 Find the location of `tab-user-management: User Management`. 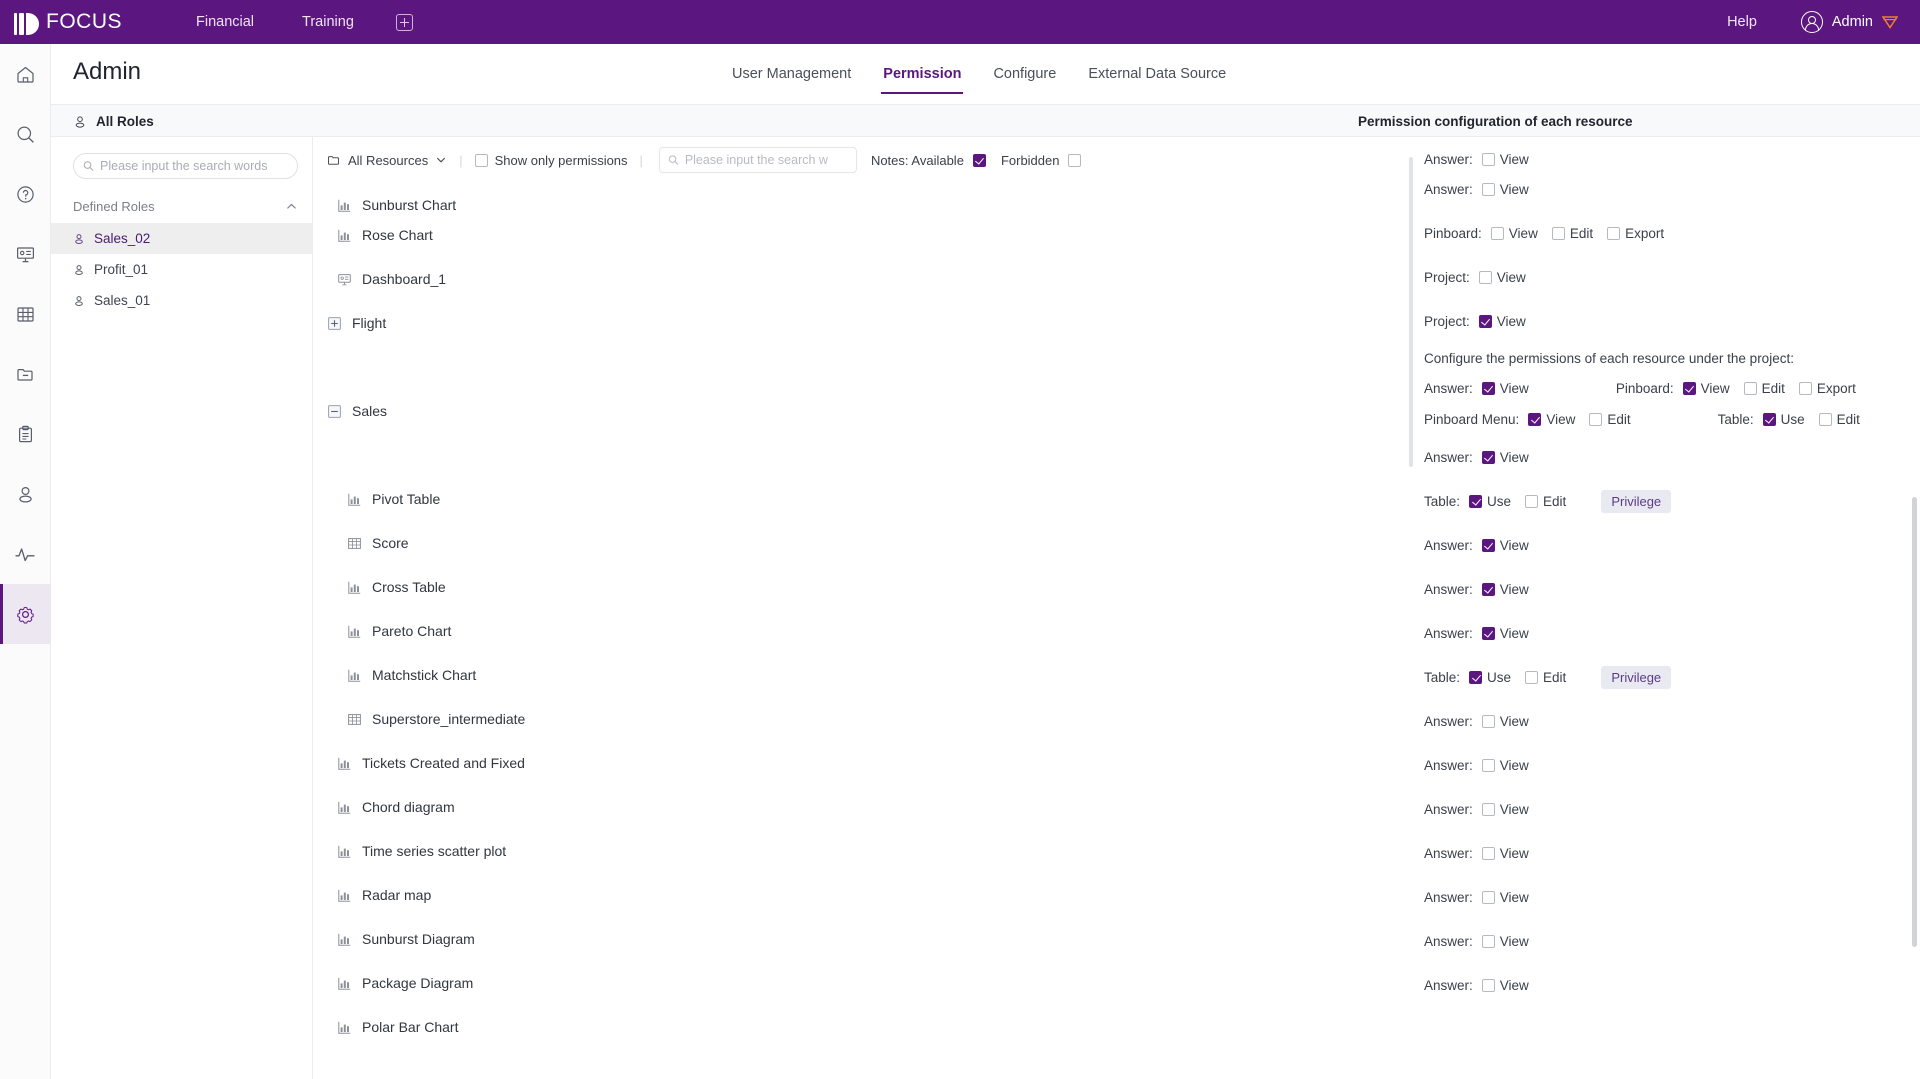

tab-user-management: User Management is located at coordinates (791, 74).